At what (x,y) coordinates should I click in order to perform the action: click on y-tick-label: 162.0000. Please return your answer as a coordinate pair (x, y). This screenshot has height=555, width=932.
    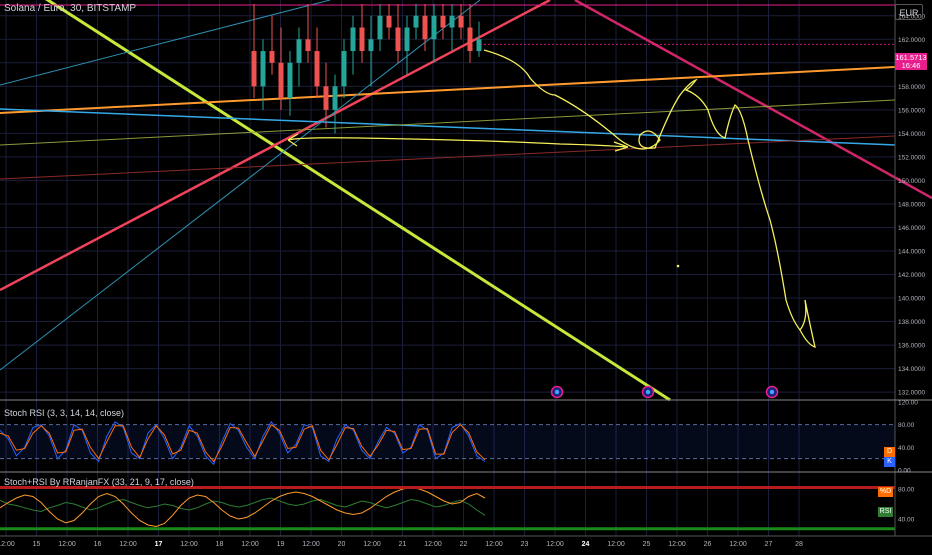
    Looking at the image, I should click on (911, 40).